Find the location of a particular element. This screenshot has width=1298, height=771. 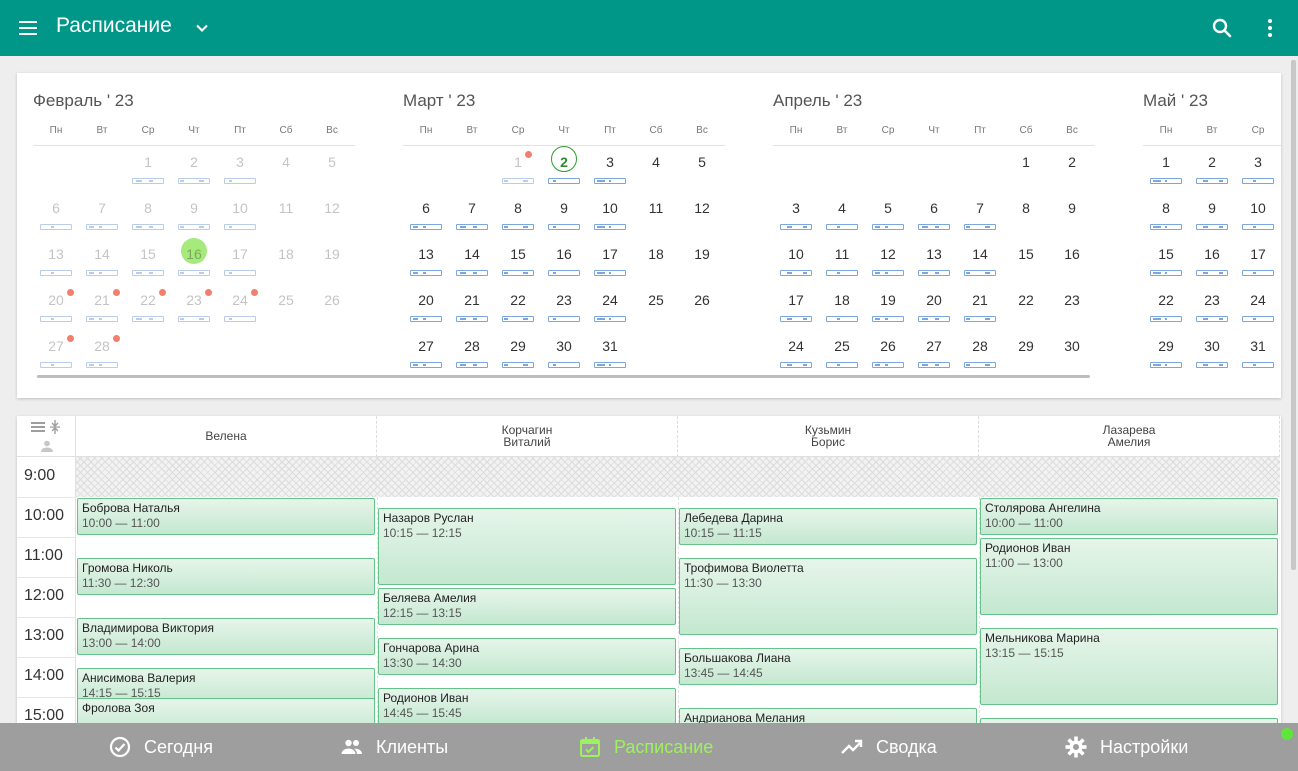

nav-item-3: Сводка is located at coordinates (888, 747).